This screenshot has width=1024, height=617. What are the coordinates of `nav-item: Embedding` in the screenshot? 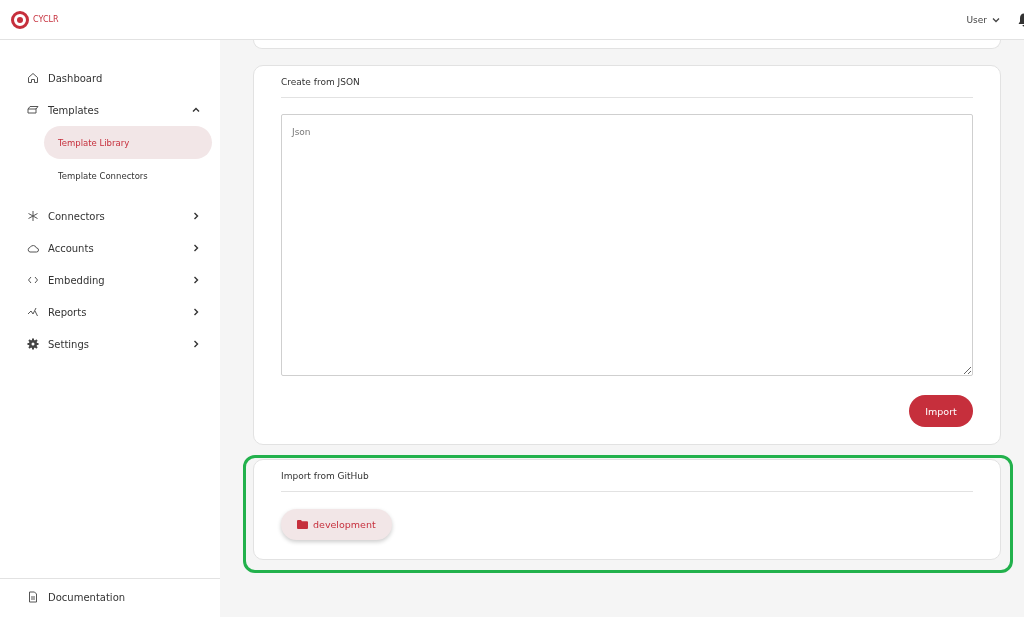 It's located at (110, 280).